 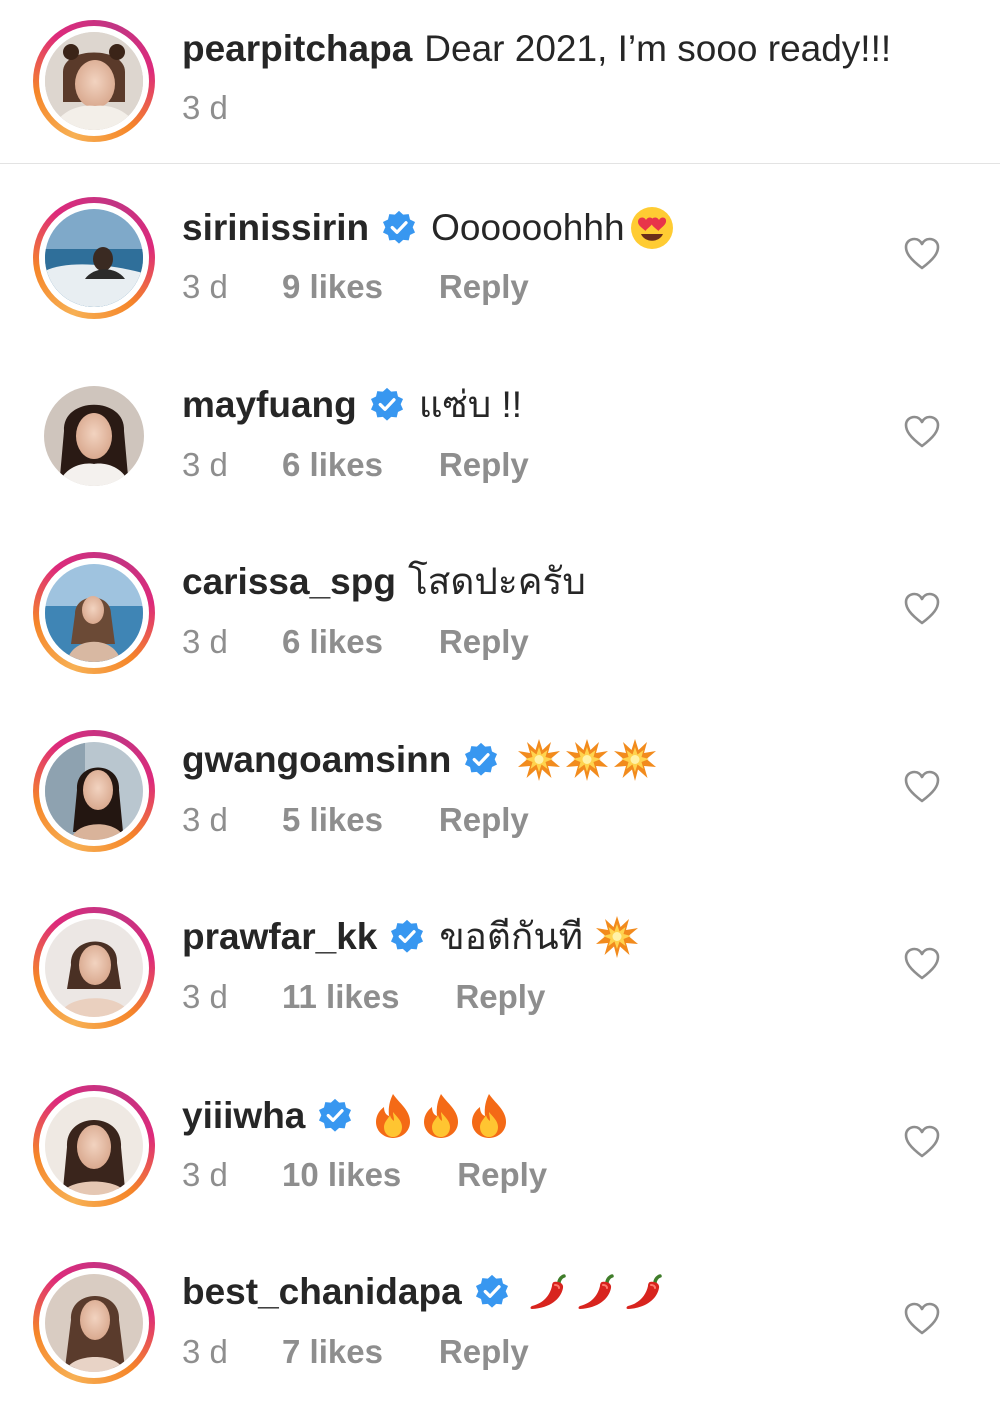 I want to click on comment-username: sirinissirin, so click(x=275, y=228).